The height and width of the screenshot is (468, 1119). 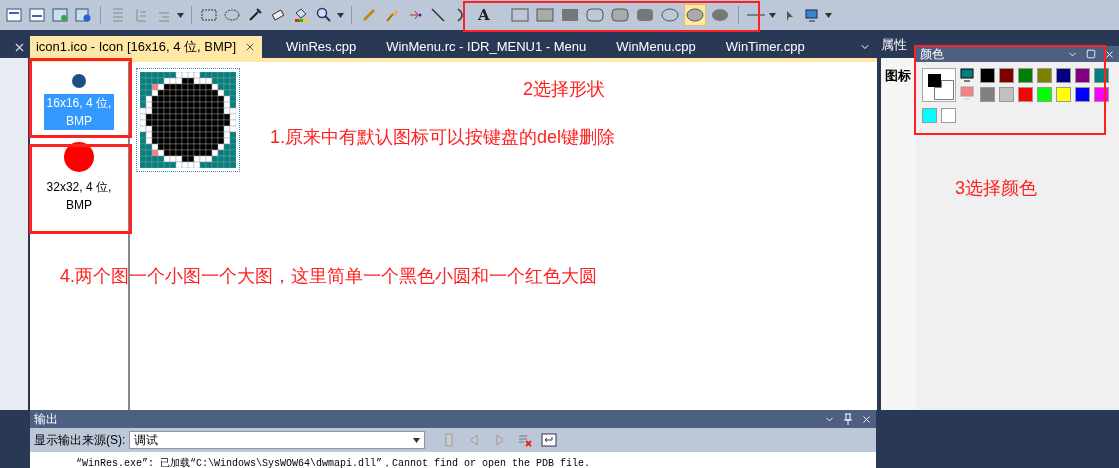 What do you see at coordinates (484, 15) in the screenshot?
I see `text-tool: A` at bounding box center [484, 15].